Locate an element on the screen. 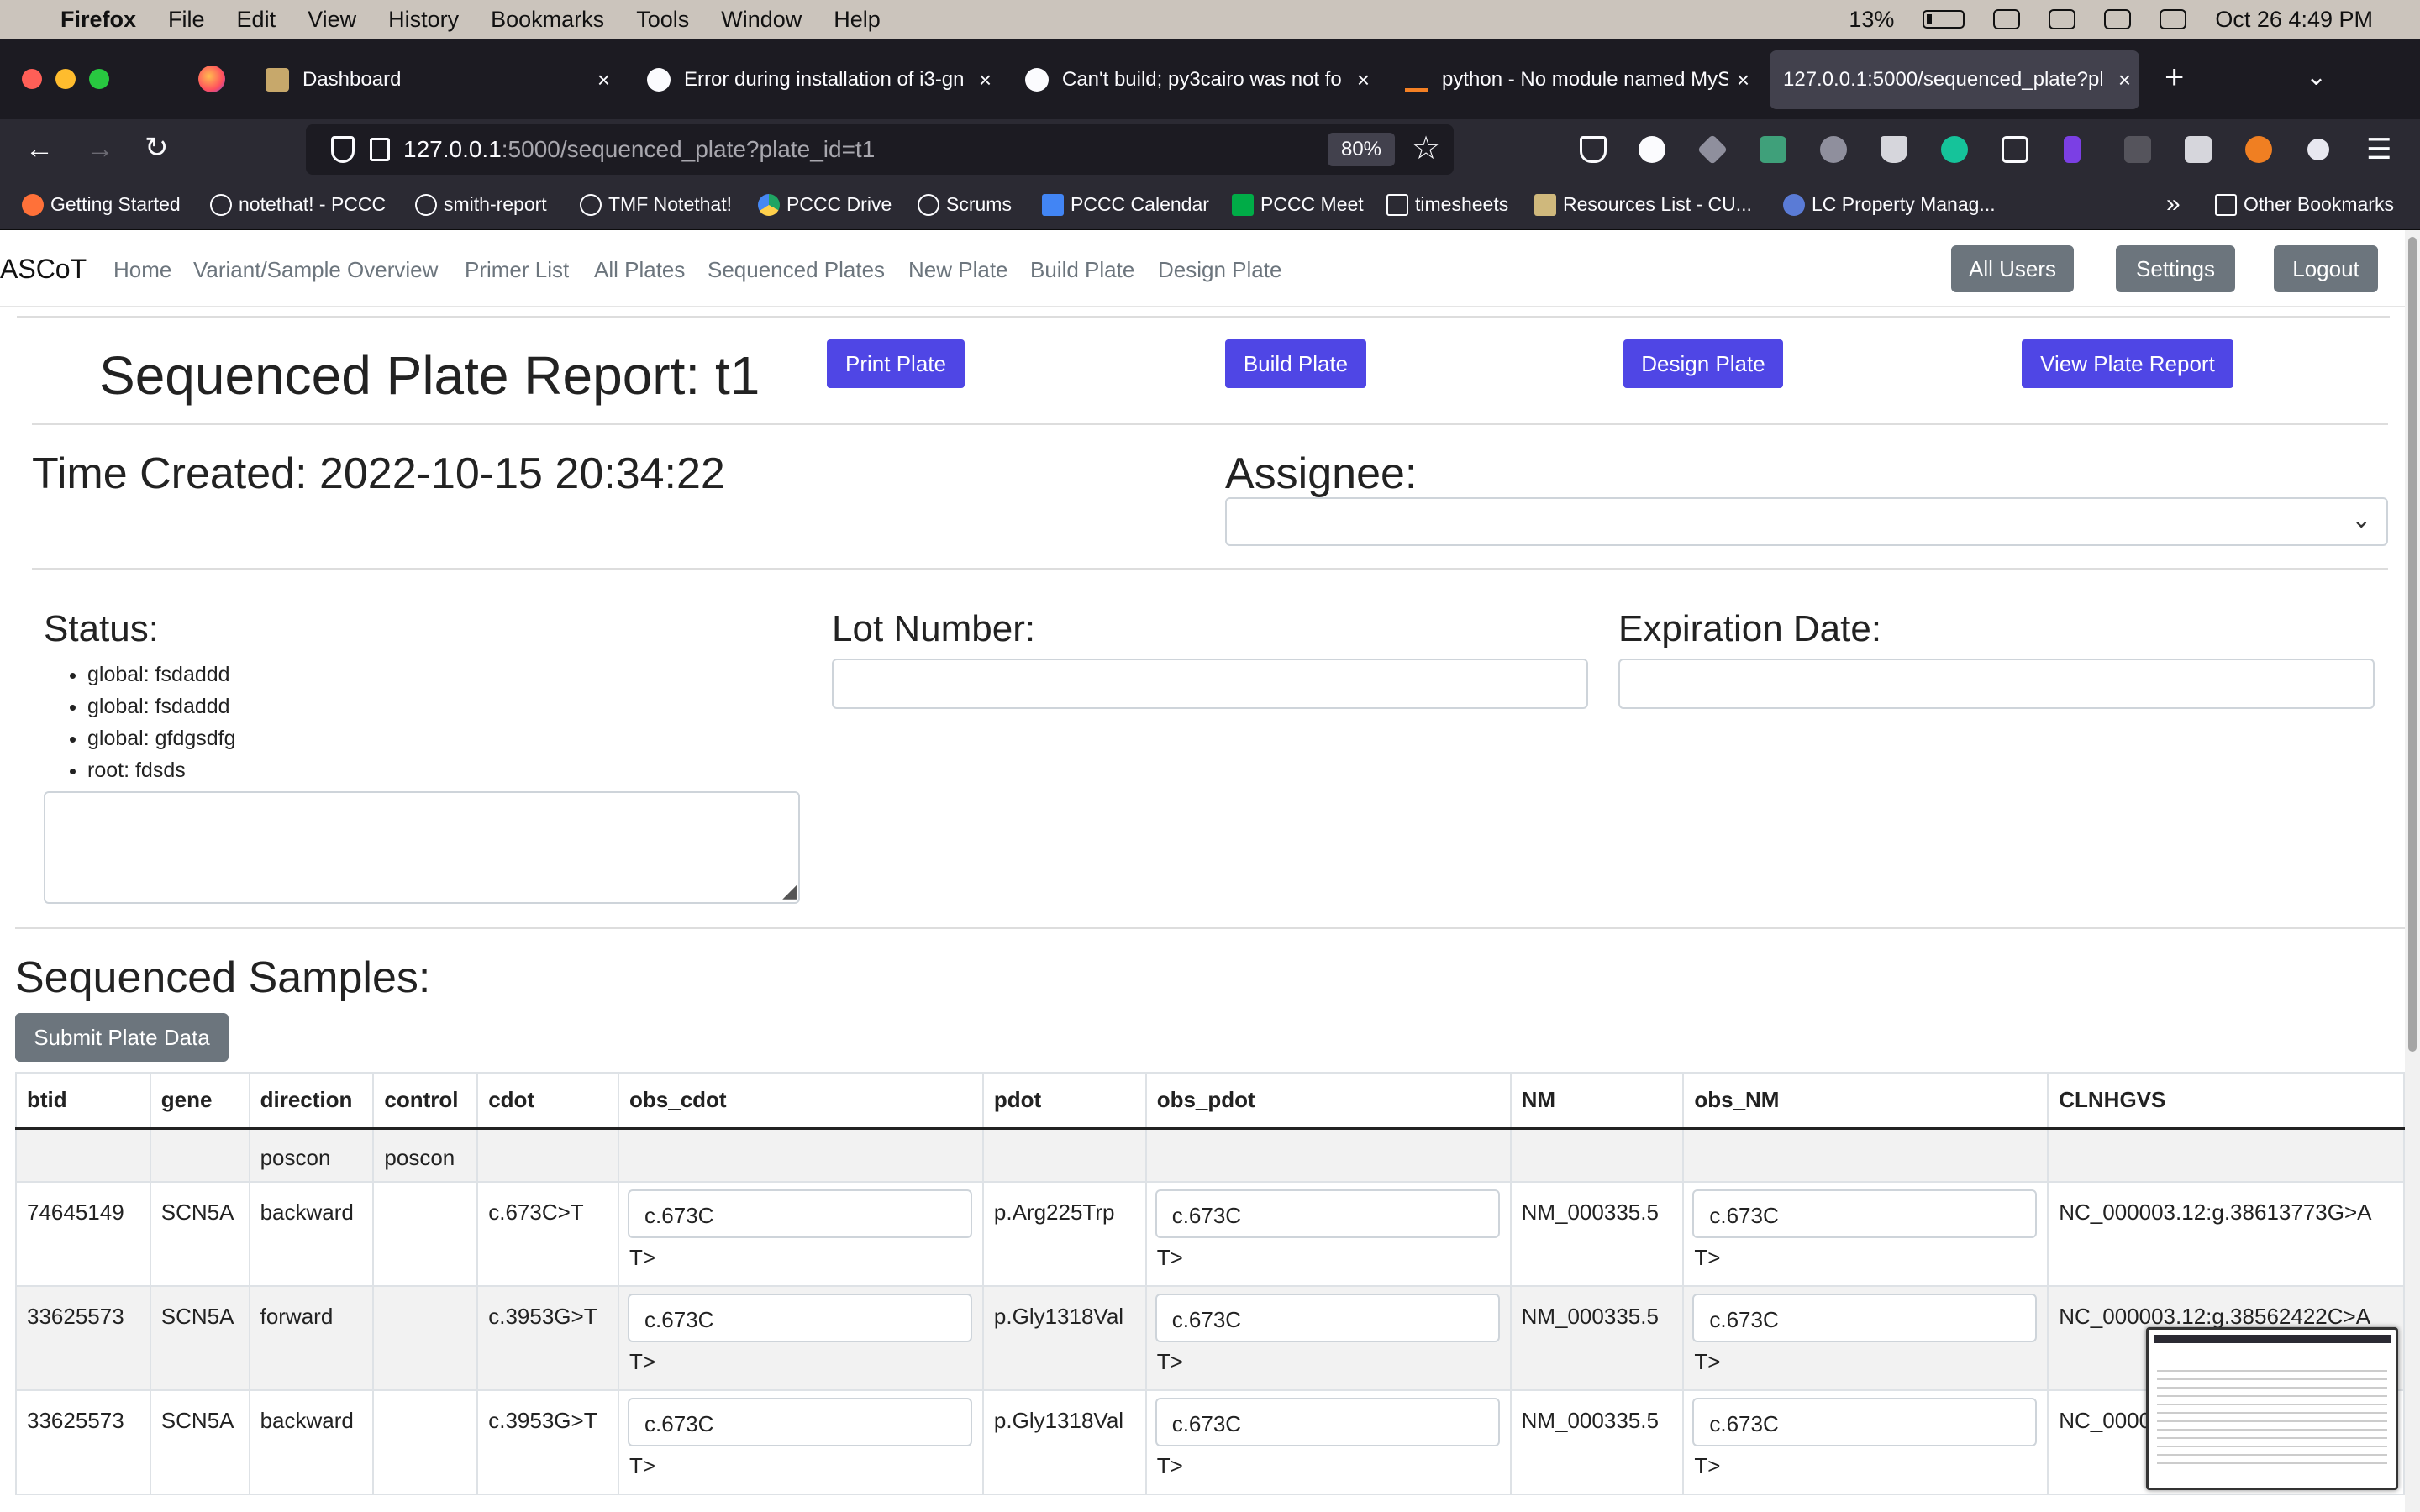 Image resolution: width=2420 pixels, height=1512 pixels. control-center-icon is located at coordinates (2173, 19).